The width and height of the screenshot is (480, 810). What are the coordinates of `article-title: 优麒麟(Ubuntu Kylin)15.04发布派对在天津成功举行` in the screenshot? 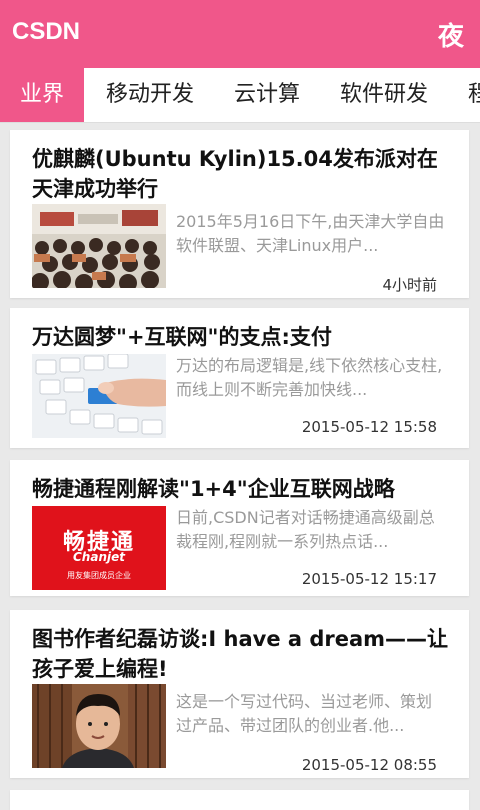 It's located at (235, 174).